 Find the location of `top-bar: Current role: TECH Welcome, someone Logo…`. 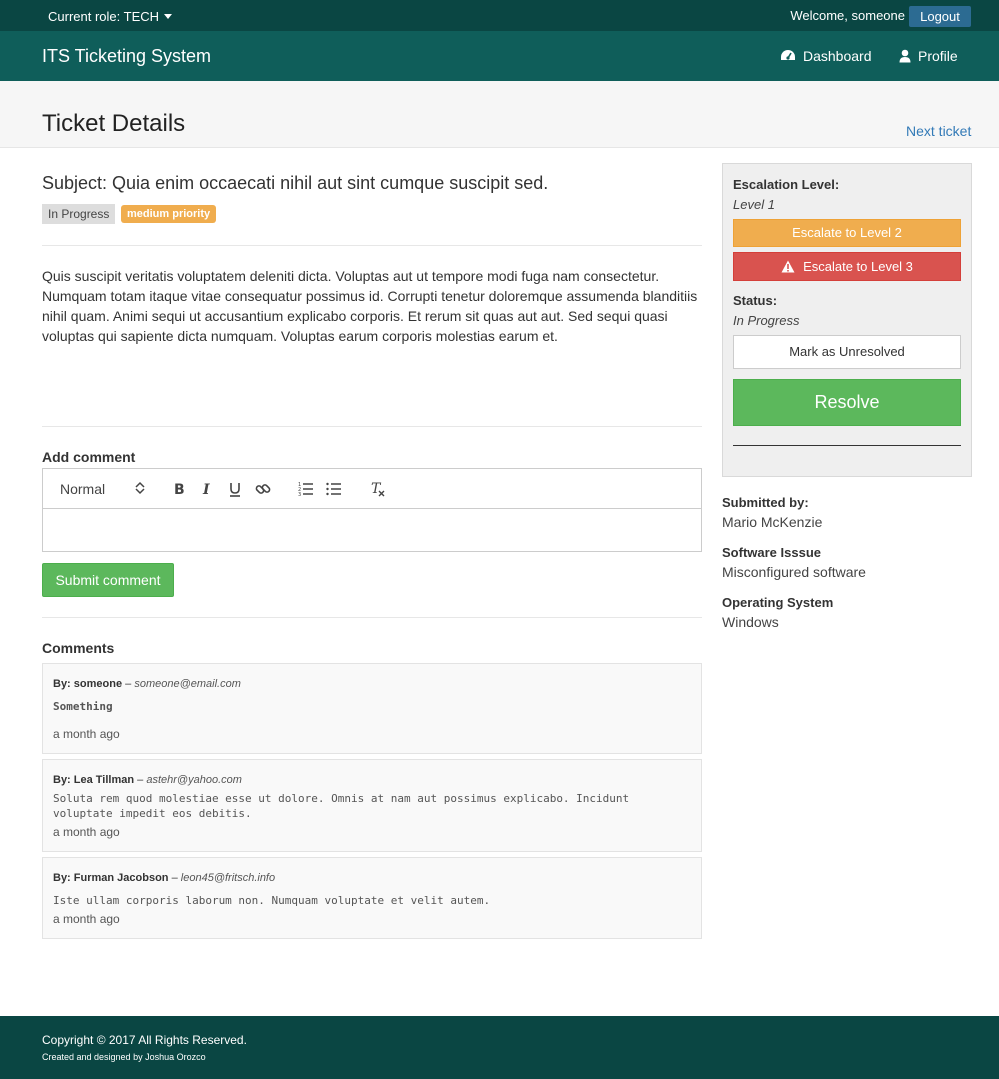

top-bar: Current role: TECH Welcome, someone Logo… is located at coordinates (499, 15).